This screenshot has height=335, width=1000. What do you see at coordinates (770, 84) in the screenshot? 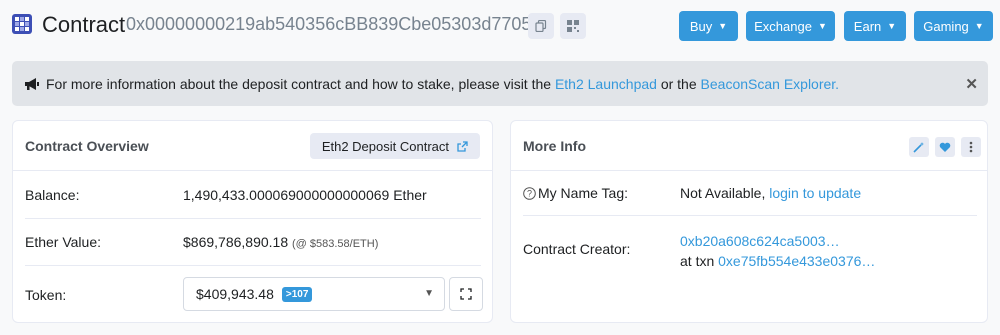
I see `beaconscan-explorer-link: BeaconScan Explorer.` at bounding box center [770, 84].